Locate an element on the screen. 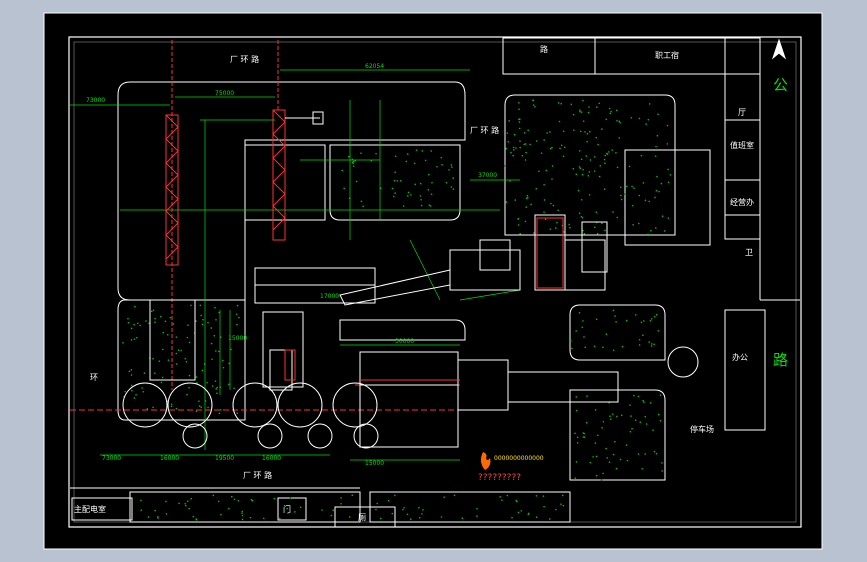 The height and width of the screenshot is (562, 867). office-label-5: 办公 is located at coordinates (740, 357).